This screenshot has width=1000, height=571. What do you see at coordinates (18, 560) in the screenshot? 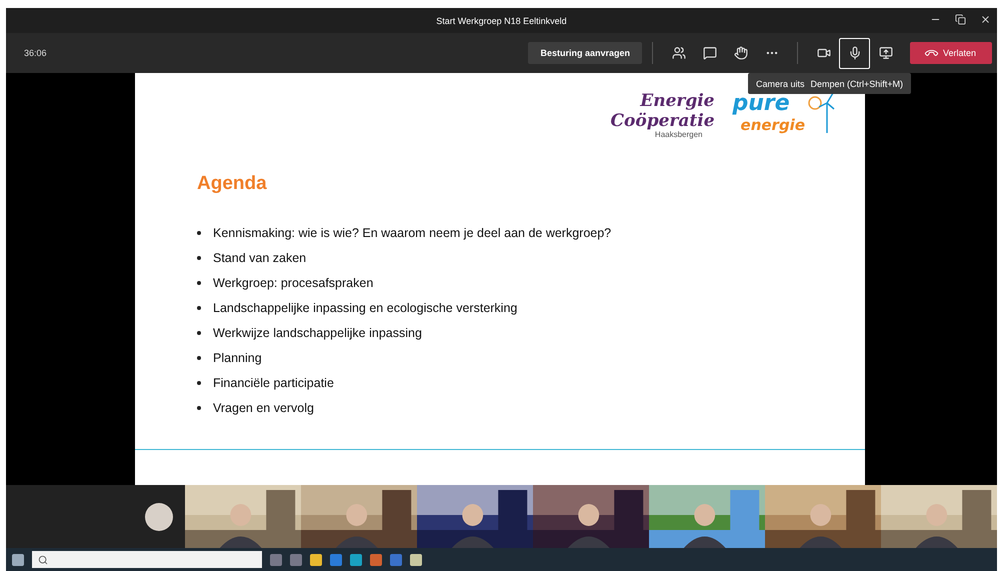
I see `start-icon` at bounding box center [18, 560].